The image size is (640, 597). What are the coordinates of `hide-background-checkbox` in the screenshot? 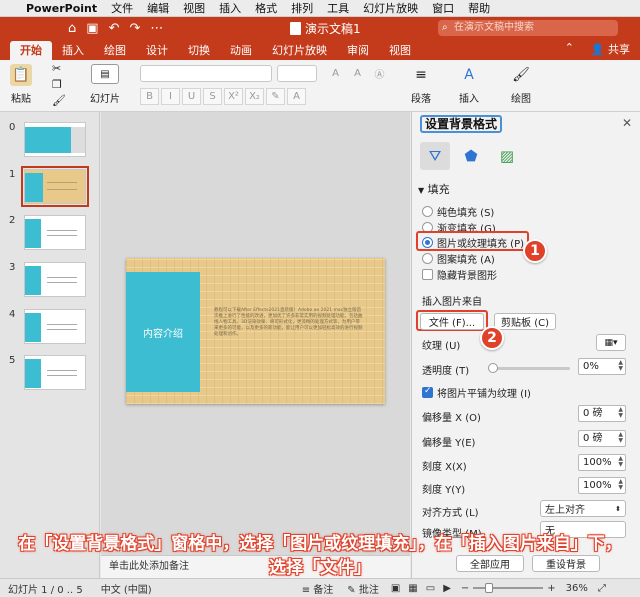 It's located at (427, 274).